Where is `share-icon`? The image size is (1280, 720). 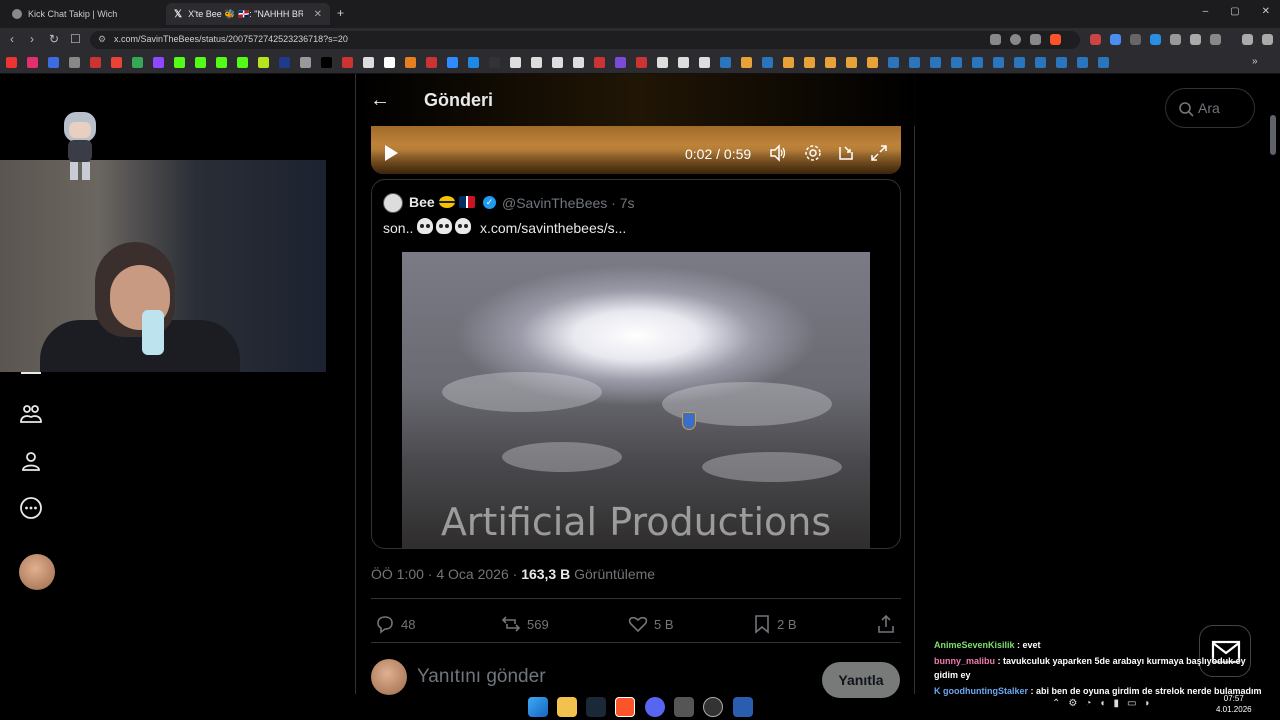 share-icon is located at coordinates (1035, 39).